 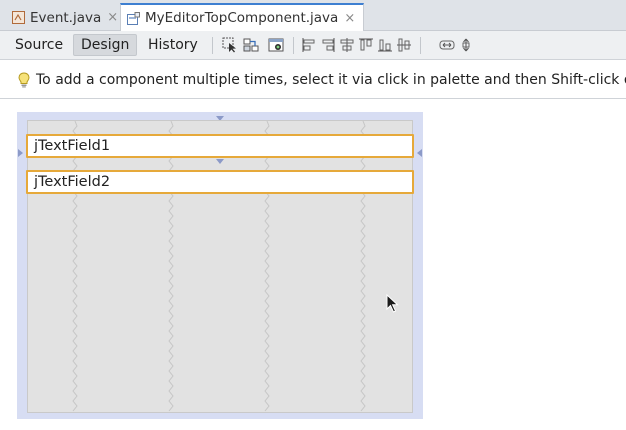 What do you see at coordinates (447, 45) in the screenshot?
I see `change-horizontal-resizability-icon` at bounding box center [447, 45].